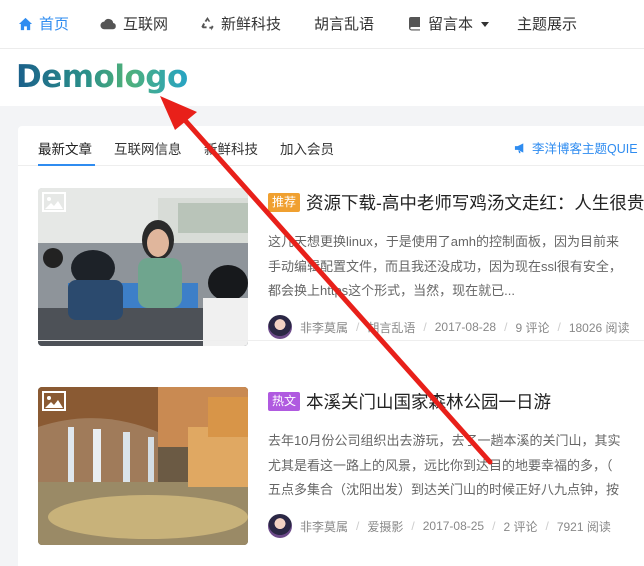 This screenshot has width=644, height=566. I want to click on announcement: 李洋博客主题QUIE, so click(576, 147).